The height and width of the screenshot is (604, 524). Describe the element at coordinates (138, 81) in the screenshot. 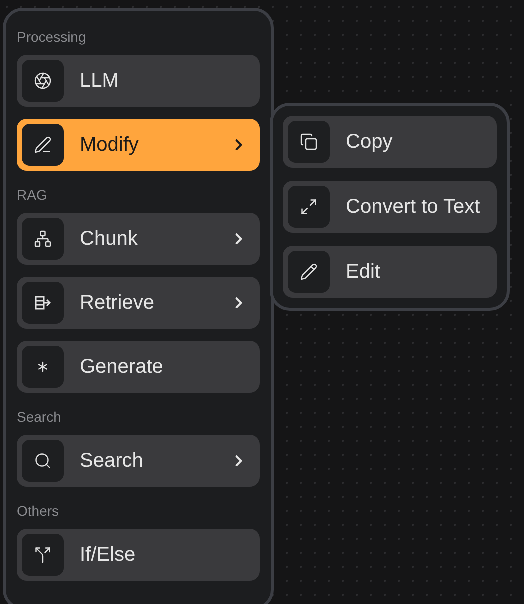

I see `menu-item: LLM` at that location.